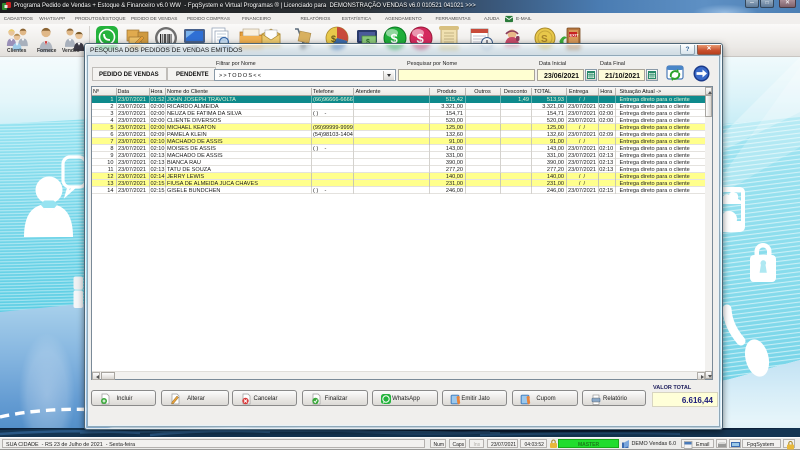 This screenshot has height=450, width=800. Describe the element at coordinates (574, 35) in the screenshot. I see `svg-text: EXIT` at that location.